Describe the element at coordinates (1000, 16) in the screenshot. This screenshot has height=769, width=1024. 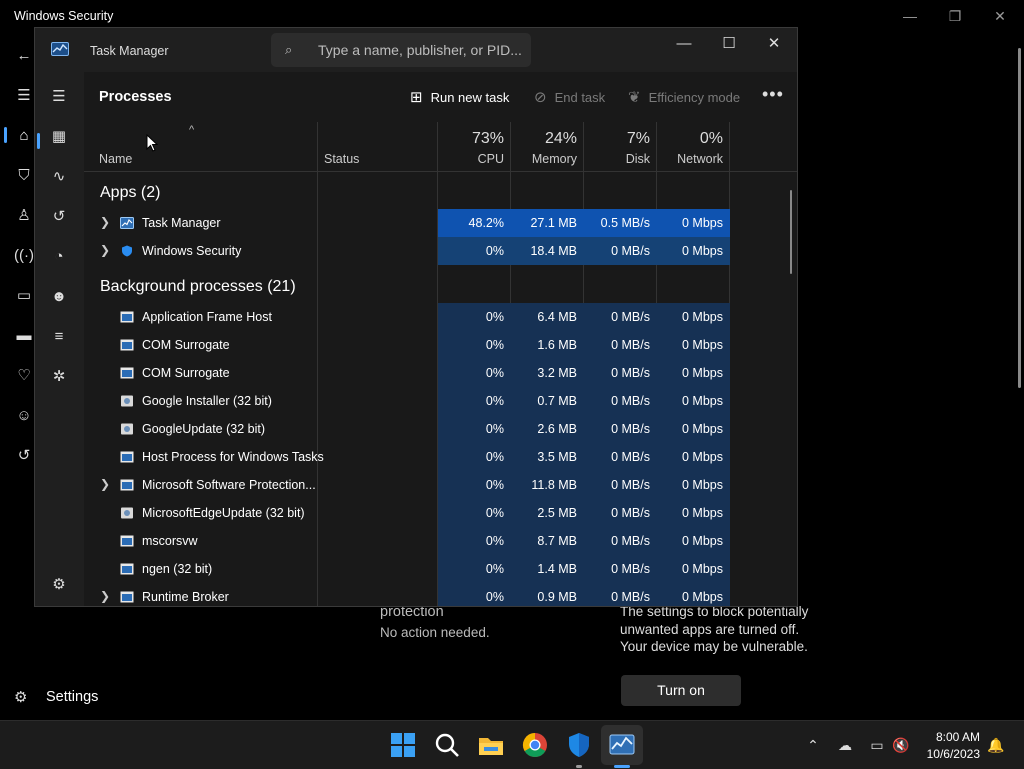
I see `ws-close-button: ✕` at that location.